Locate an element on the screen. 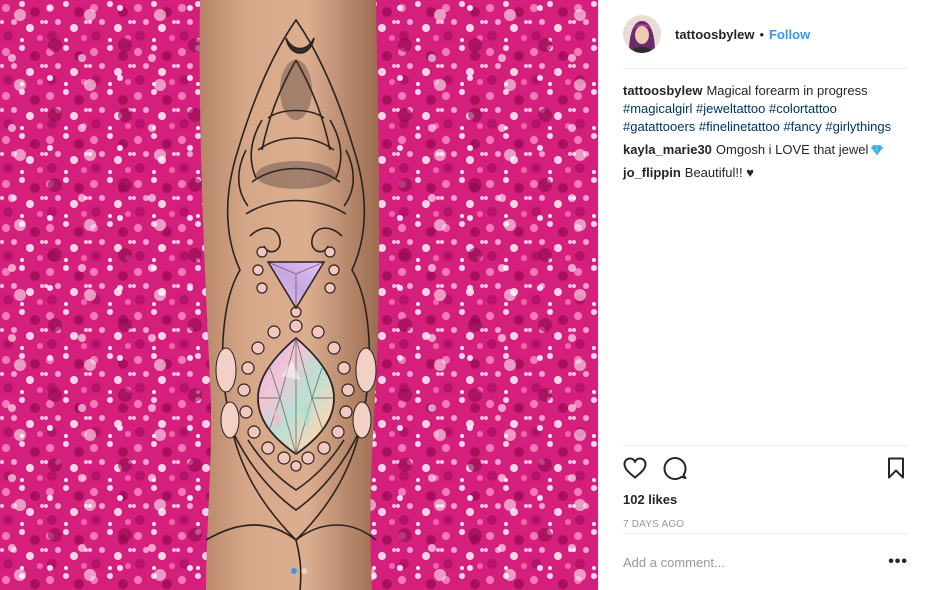 The height and width of the screenshot is (590, 929). add-comment-bar: ••• is located at coordinates (765, 561).